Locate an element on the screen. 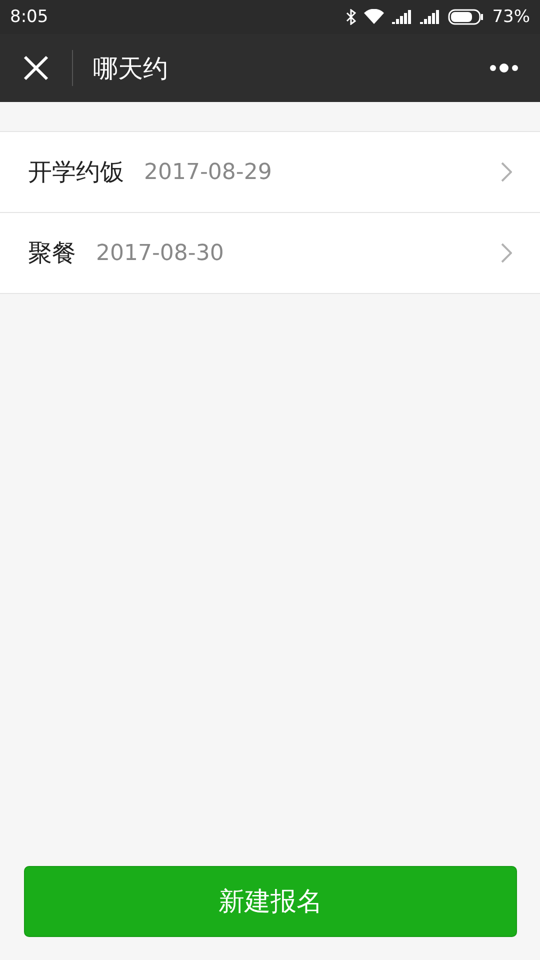 The height and width of the screenshot is (960, 540). bluetooth-icon is located at coordinates (351, 17).